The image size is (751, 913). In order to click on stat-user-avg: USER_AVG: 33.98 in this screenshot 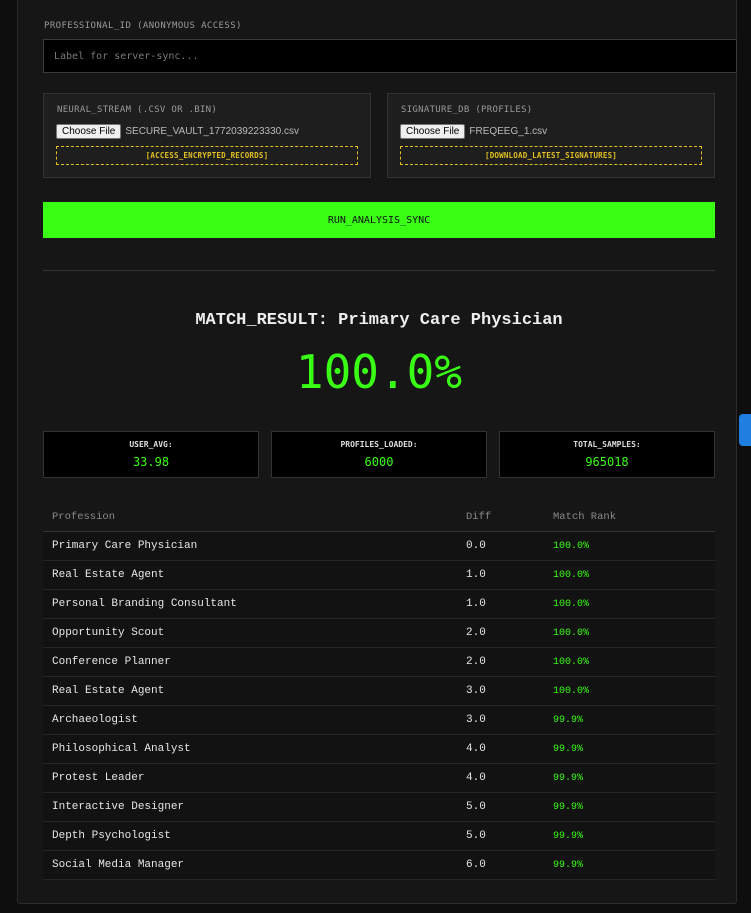, I will do `click(151, 454)`.